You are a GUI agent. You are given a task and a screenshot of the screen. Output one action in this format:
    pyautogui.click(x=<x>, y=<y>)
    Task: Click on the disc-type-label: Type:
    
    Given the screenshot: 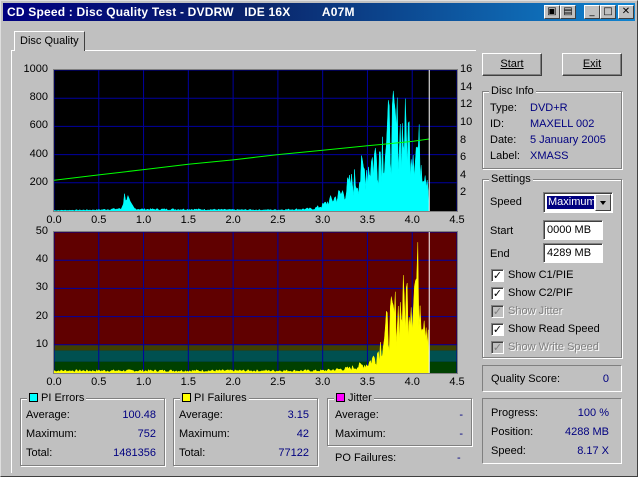 What is the action you would take?
    pyautogui.click(x=503, y=108)
    